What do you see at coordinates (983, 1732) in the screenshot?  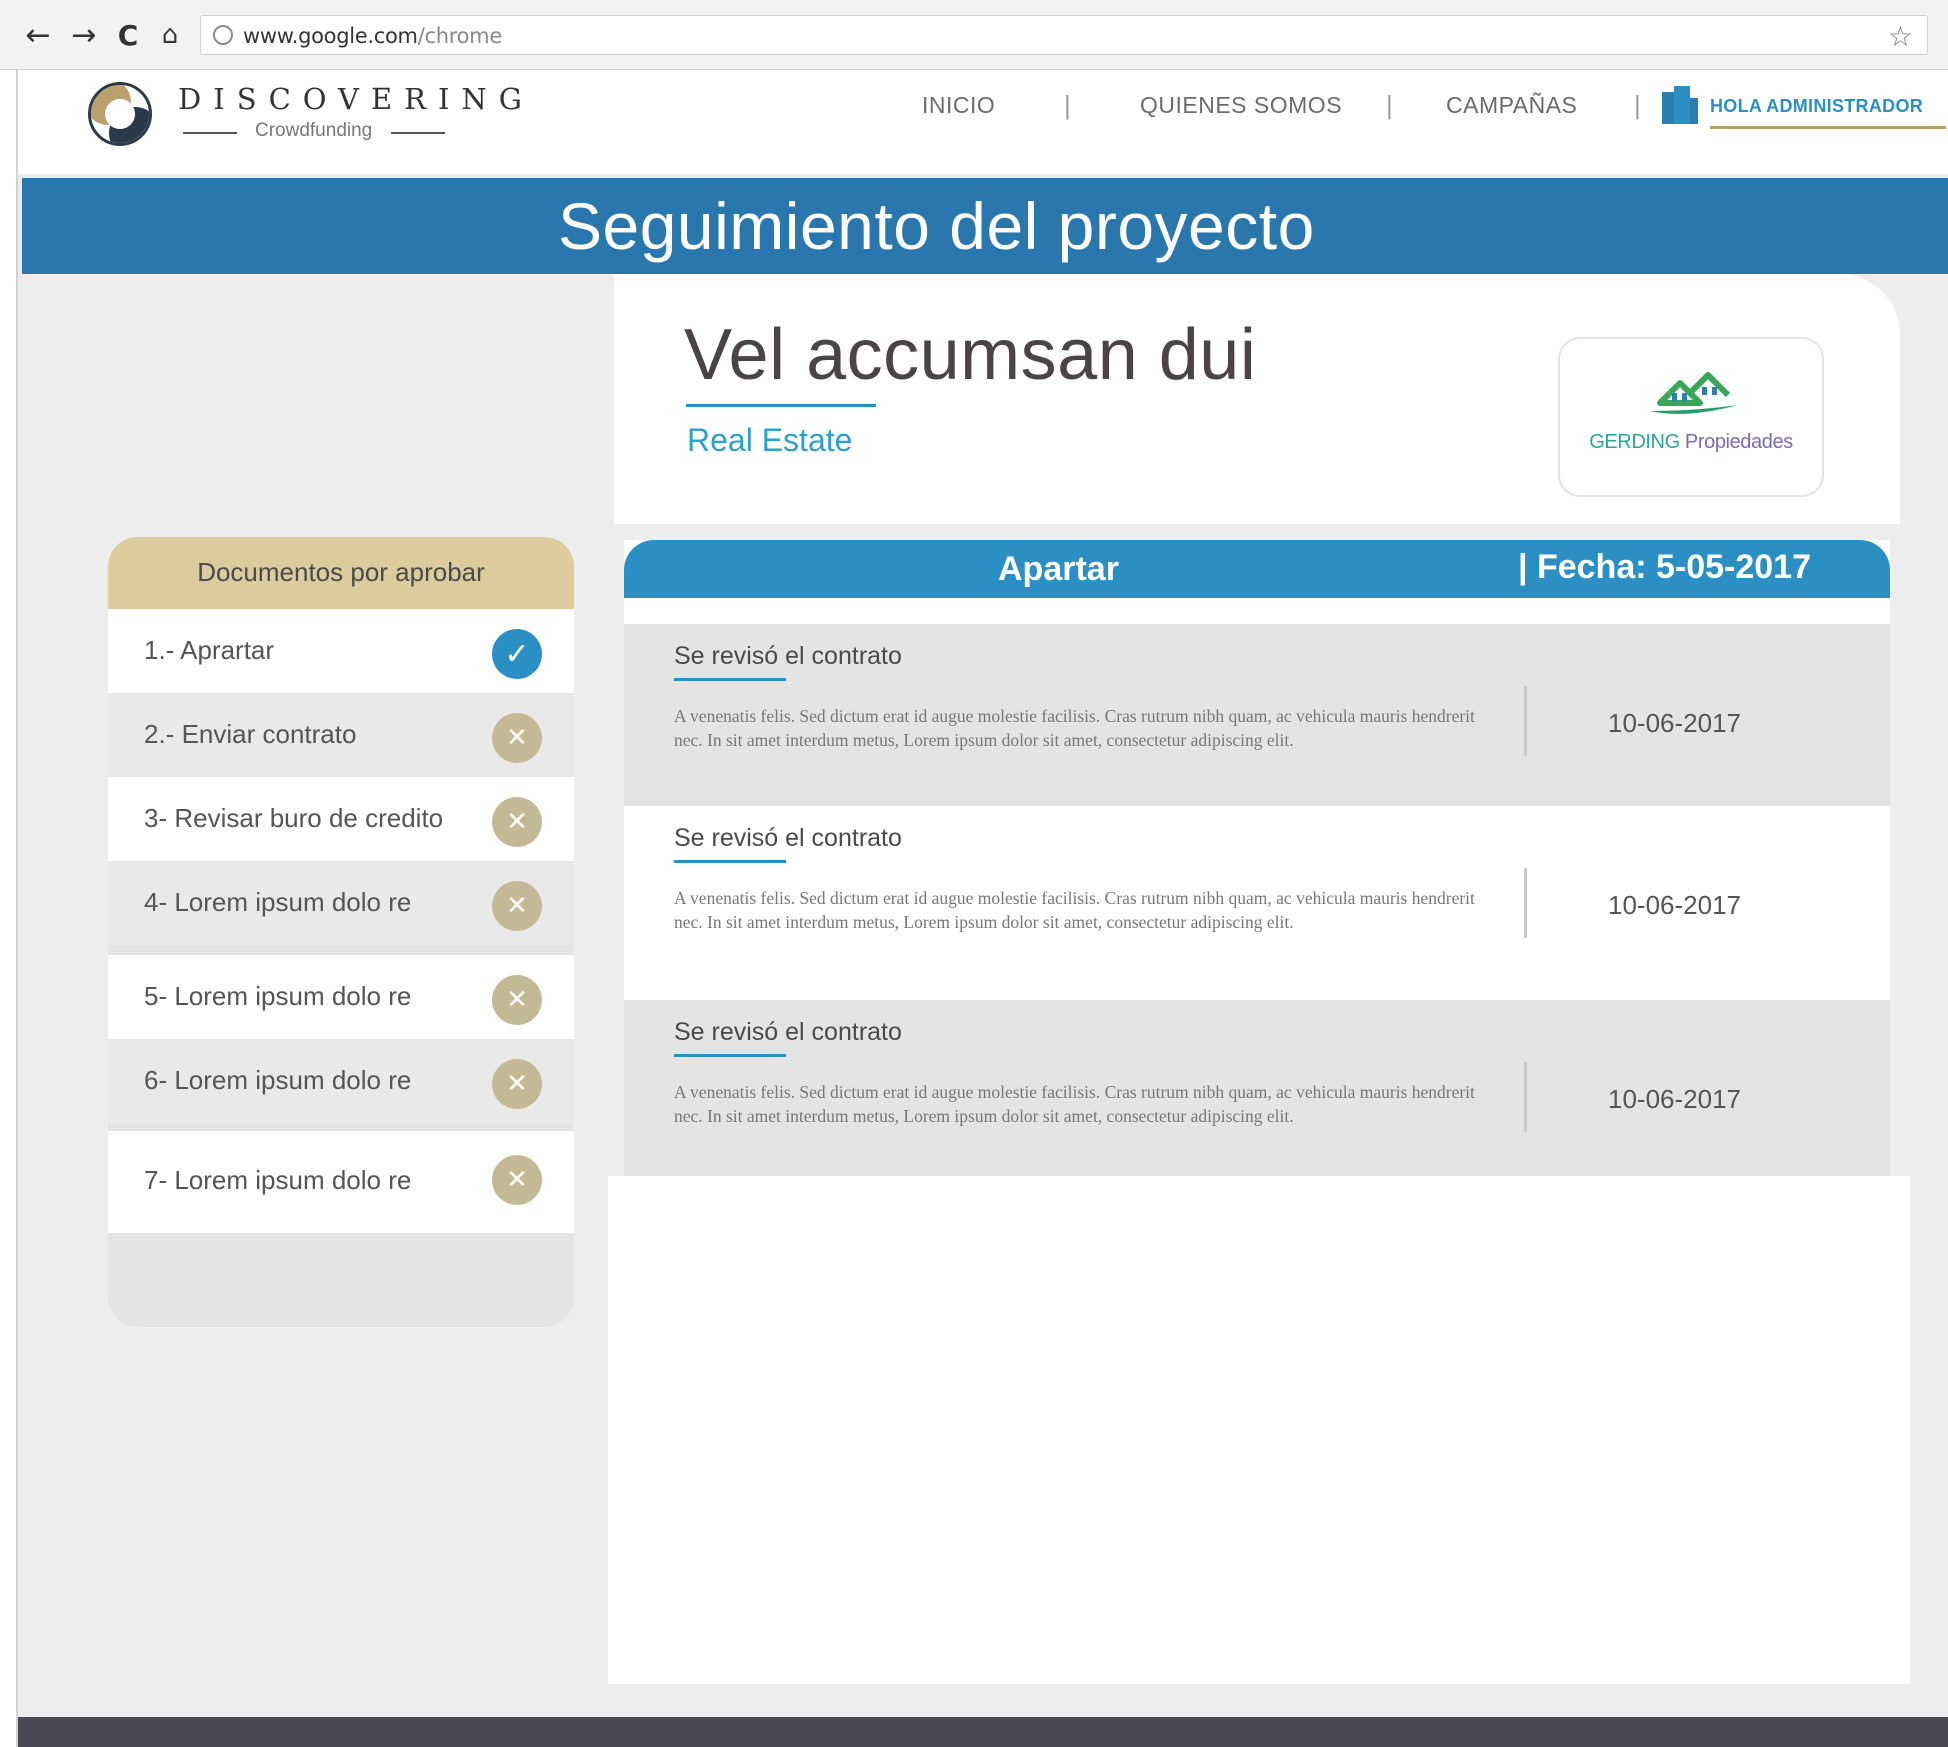 I see `footer-bar` at bounding box center [983, 1732].